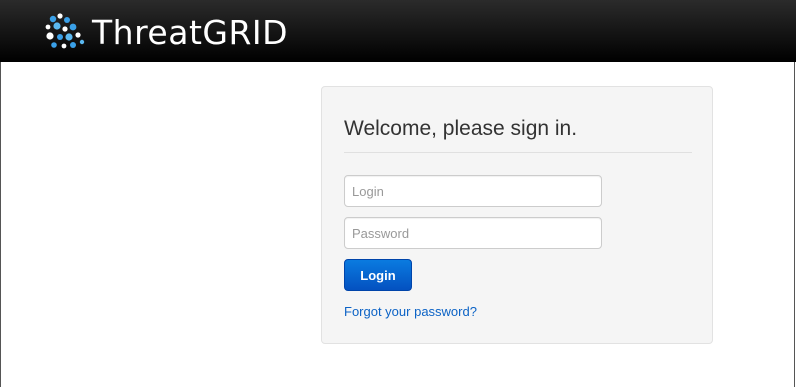 The height and width of the screenshot is (387, 796). I want to click on brand-logo: ThreatGRID, so click(165, 32).